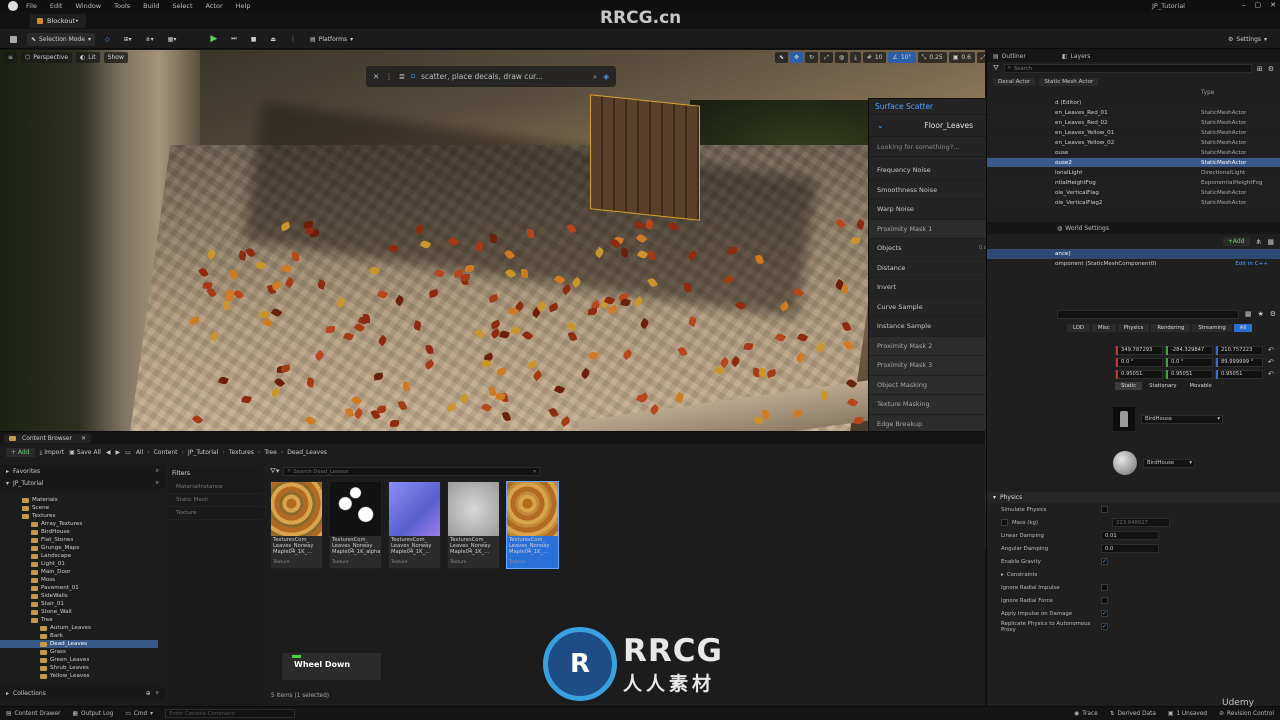 This screenshot has width=1280, height=720. I want to click on location-field: 210.757223, so click(1239, 350).